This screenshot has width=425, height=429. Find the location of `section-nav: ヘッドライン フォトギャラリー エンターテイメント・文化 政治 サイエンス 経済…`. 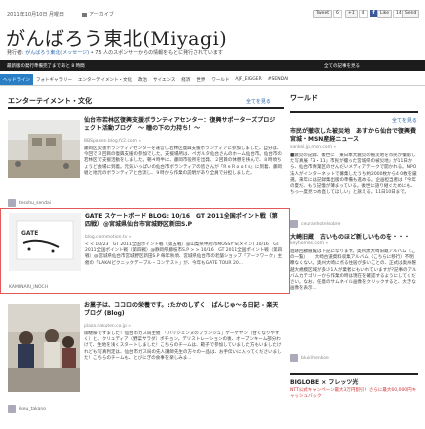

section-nav: ヘッドライン フォトギャラリー エンターテイメント・文化 政治 サイエンス 経済… is located at coordinates (212, 80).